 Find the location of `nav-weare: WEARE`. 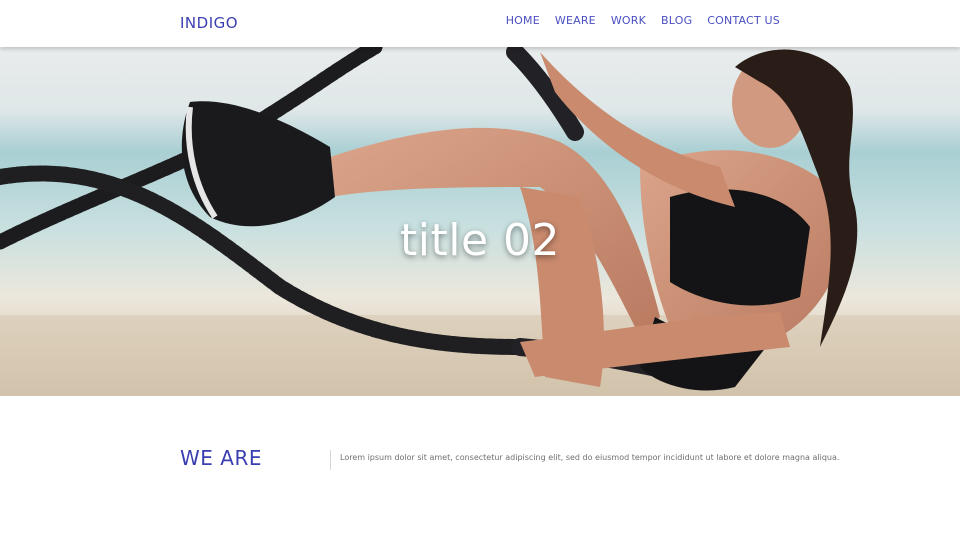

nav-weare: WEARE is located at coordinates (575, 20).